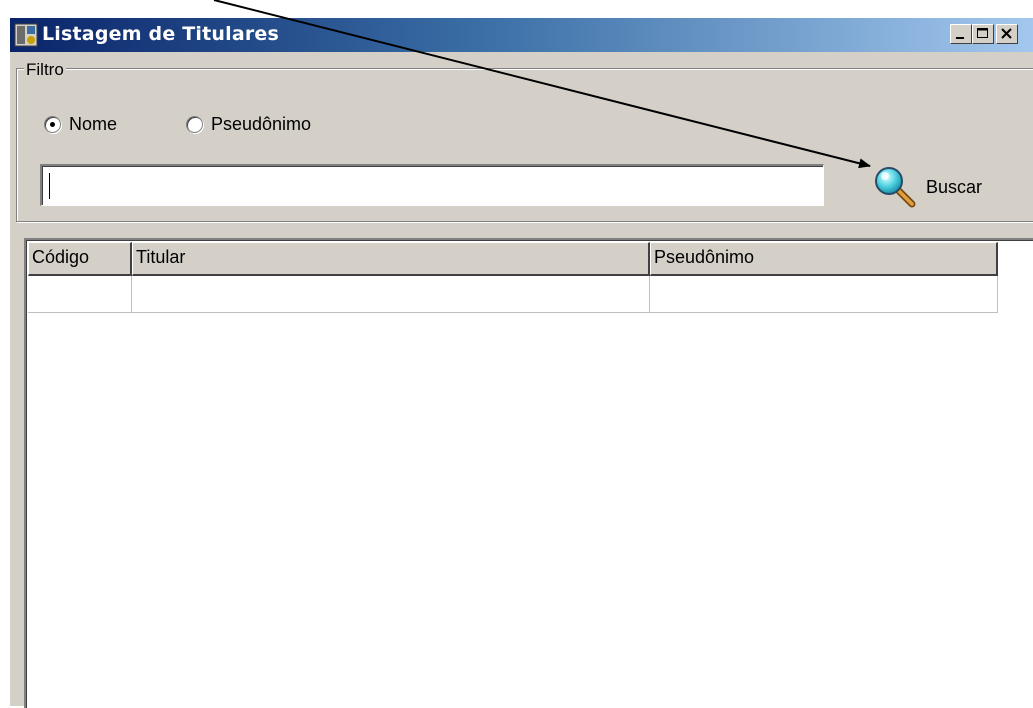  What do you see at coordinates (93, 124) in the screenshot?
I see `radio-nome-label: Nome` at bounding box center [93, 124].